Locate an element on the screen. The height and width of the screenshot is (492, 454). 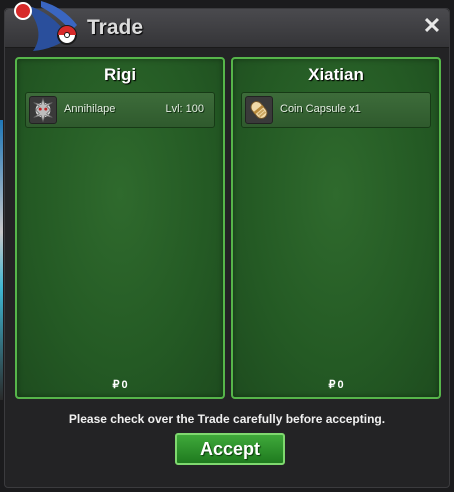
trade-item: Annihilape Lvl: 100 is located at coordinates (120, 110).